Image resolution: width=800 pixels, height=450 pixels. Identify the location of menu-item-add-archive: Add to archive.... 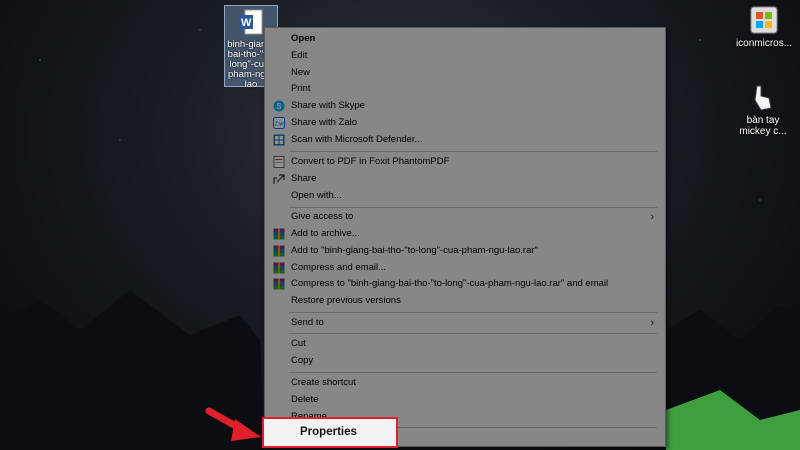
(465, 234).